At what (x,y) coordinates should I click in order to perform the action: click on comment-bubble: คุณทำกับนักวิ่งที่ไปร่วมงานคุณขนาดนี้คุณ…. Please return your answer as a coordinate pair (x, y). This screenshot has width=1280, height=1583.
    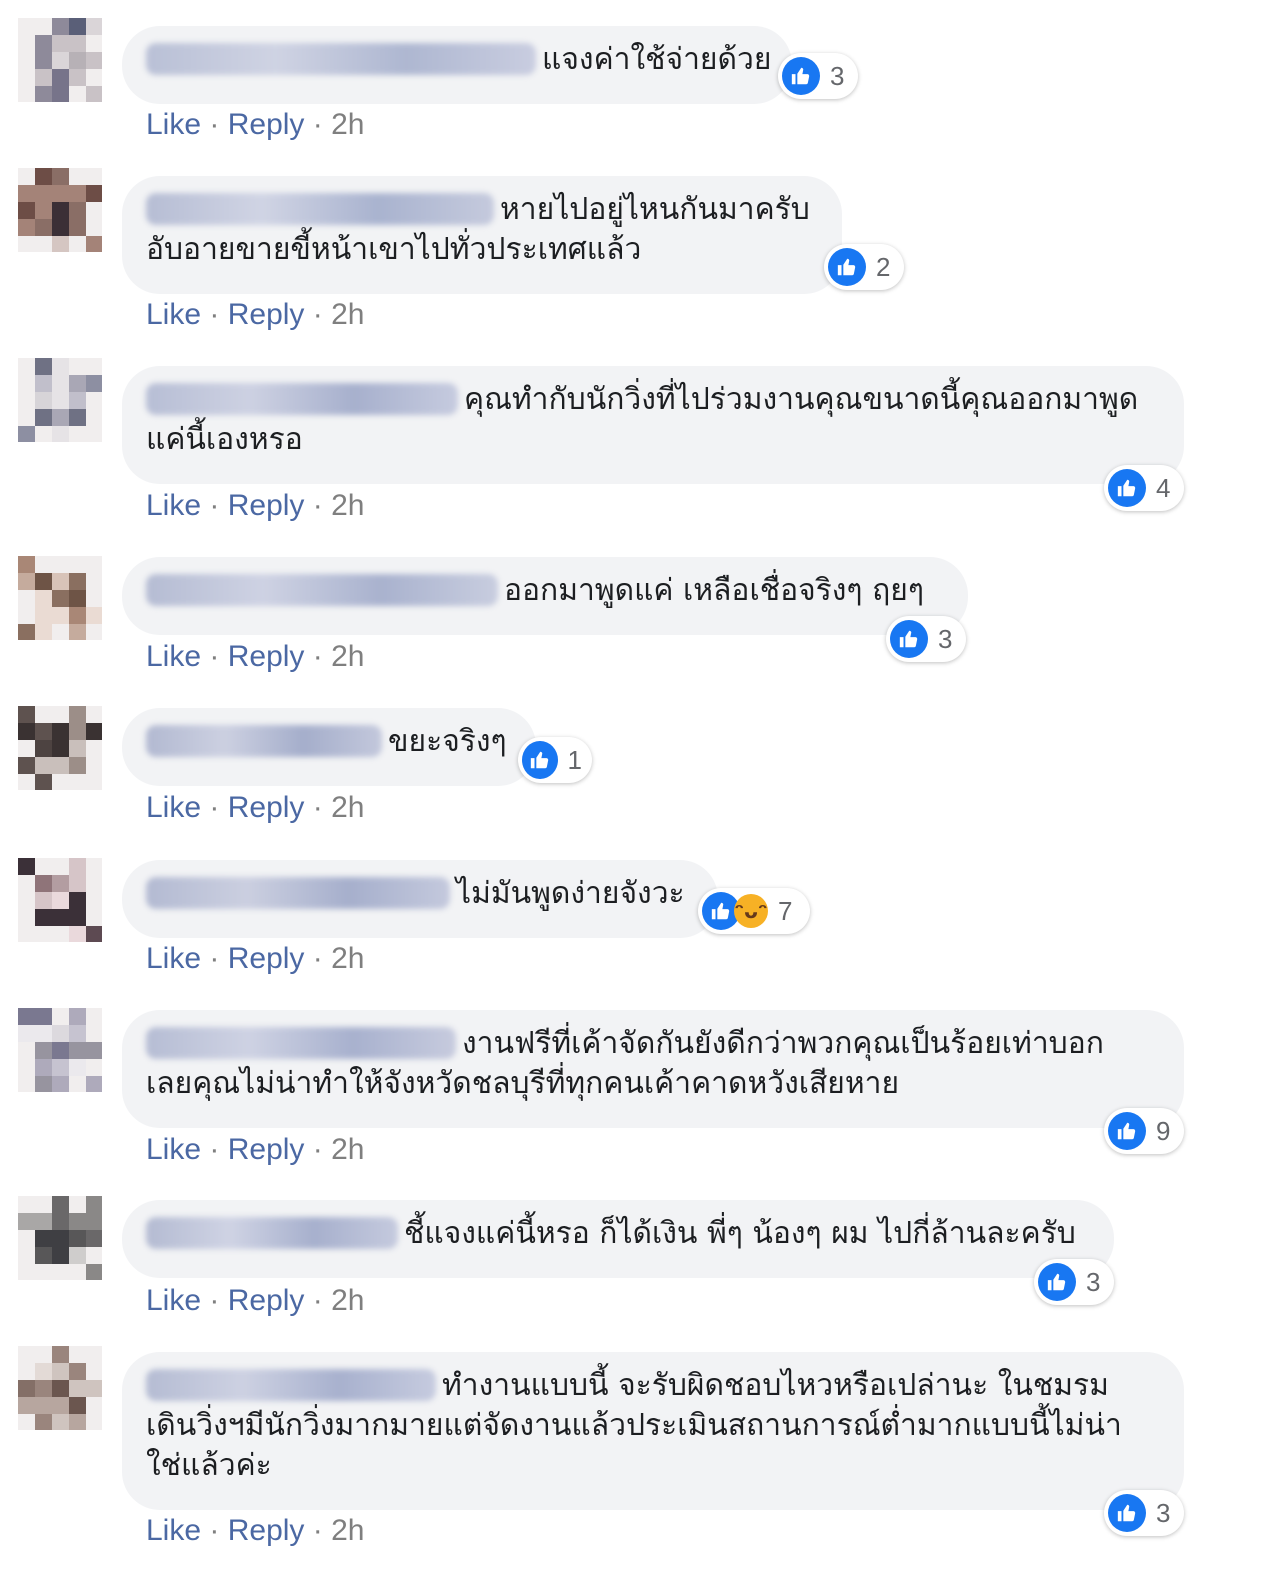
    Looking at the image, I should click on (653, 425).